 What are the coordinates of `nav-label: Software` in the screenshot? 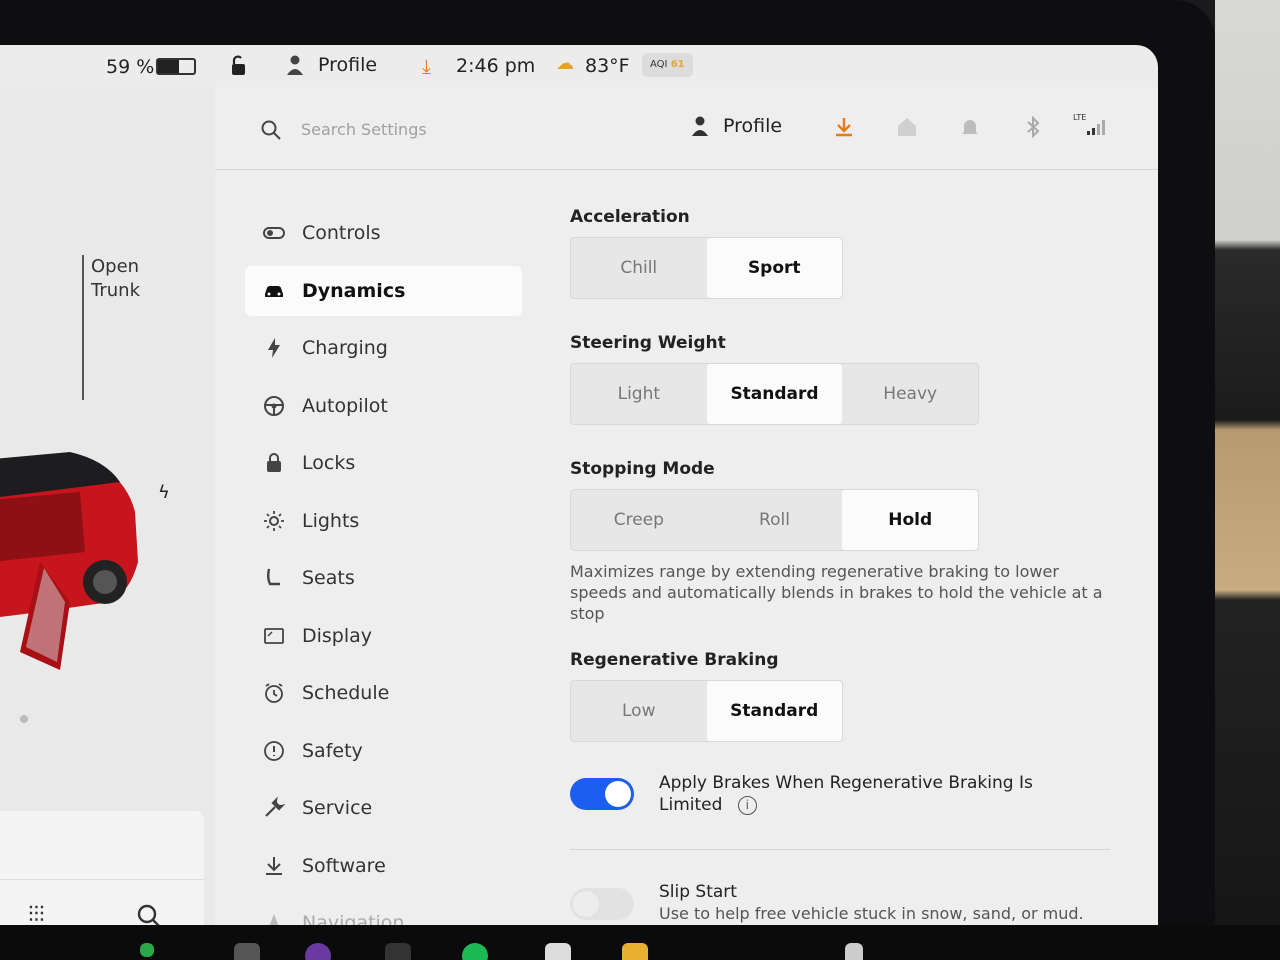 It's located at (344, 865).